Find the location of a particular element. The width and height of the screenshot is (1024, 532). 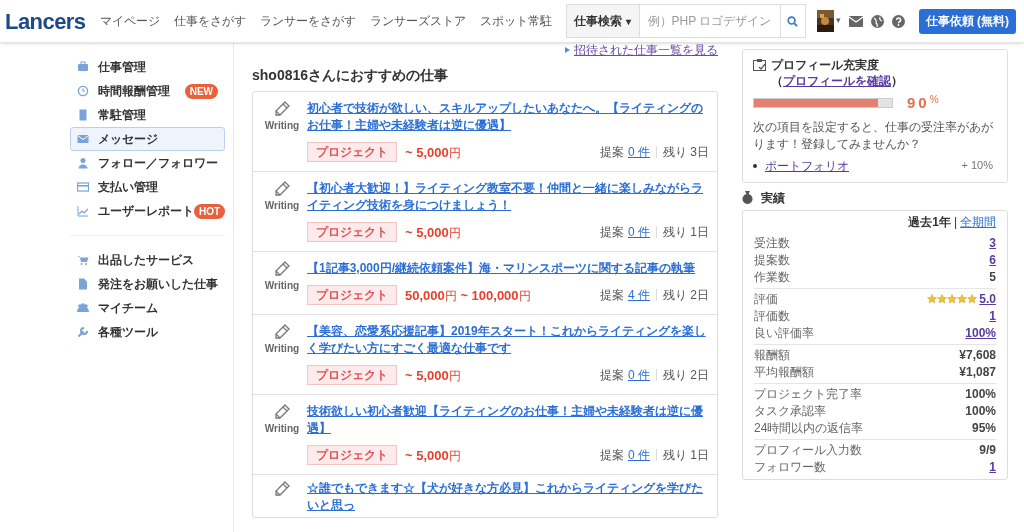

period-label: 過去1年 is located at coordinates (929, 222).